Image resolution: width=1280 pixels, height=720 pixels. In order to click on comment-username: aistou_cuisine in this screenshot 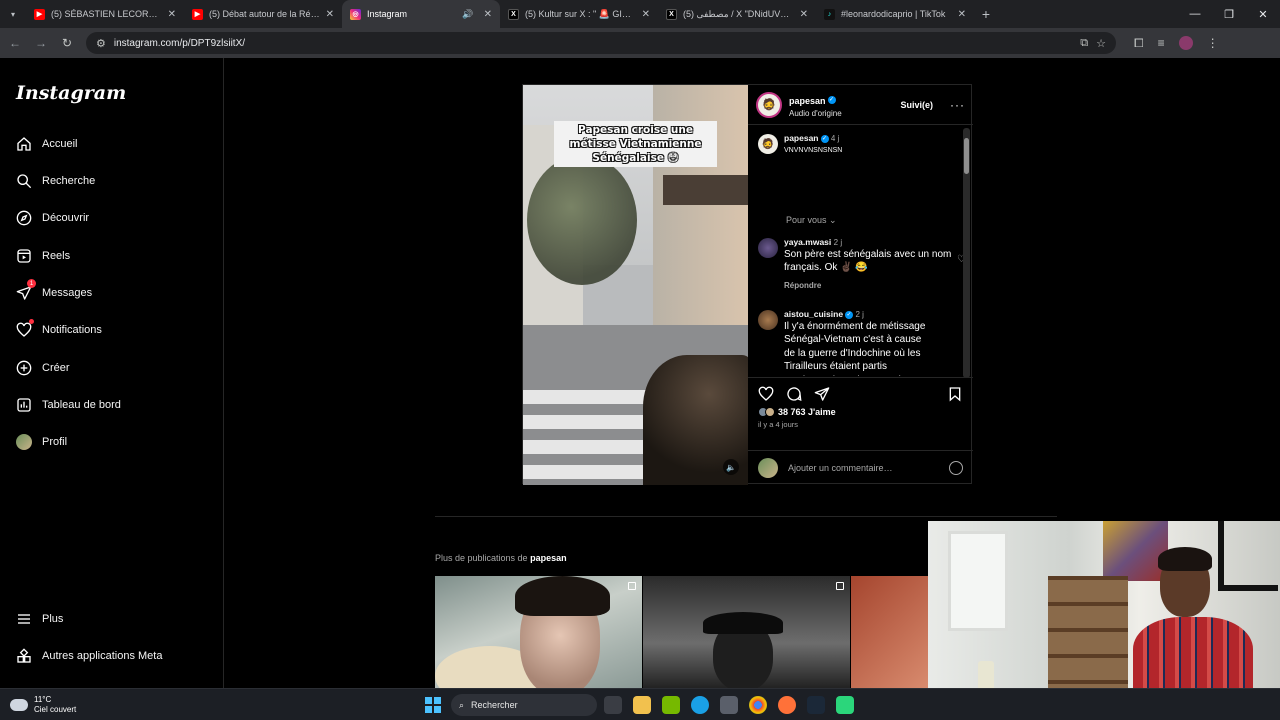, I will do `click(813, 314)`.